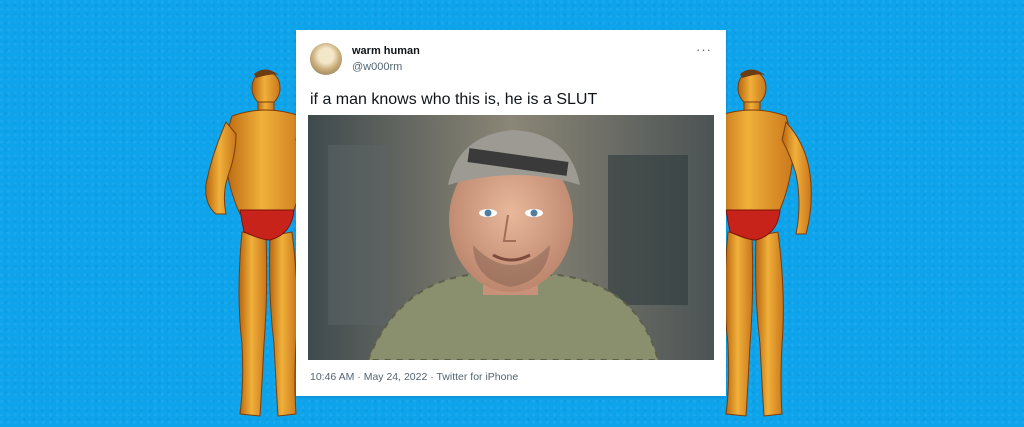  Describe the element at coordinates (454, 99) in the screenshot. I see `tweet-text: if a man knows who this is, he is a SLUT` at that location.